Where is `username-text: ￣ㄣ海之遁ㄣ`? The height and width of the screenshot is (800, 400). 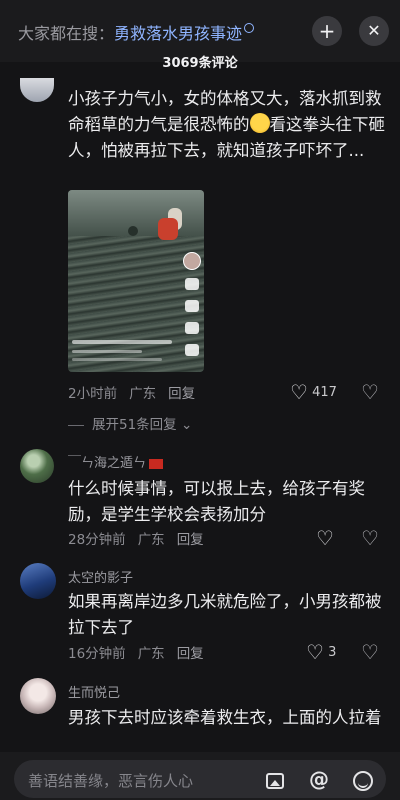 username-text: ￣ㄣ海之遁ㄣ is located at coordinates (107, 463).